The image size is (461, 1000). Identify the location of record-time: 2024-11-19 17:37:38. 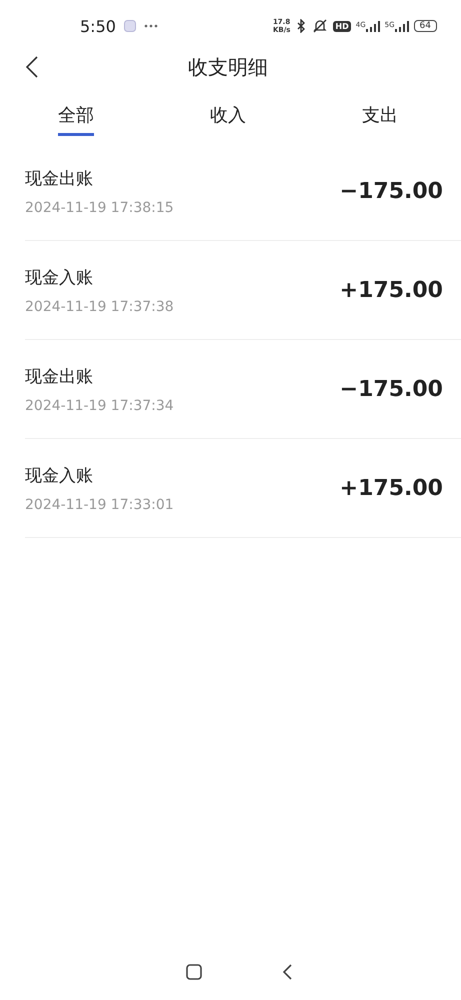
(99, 306).